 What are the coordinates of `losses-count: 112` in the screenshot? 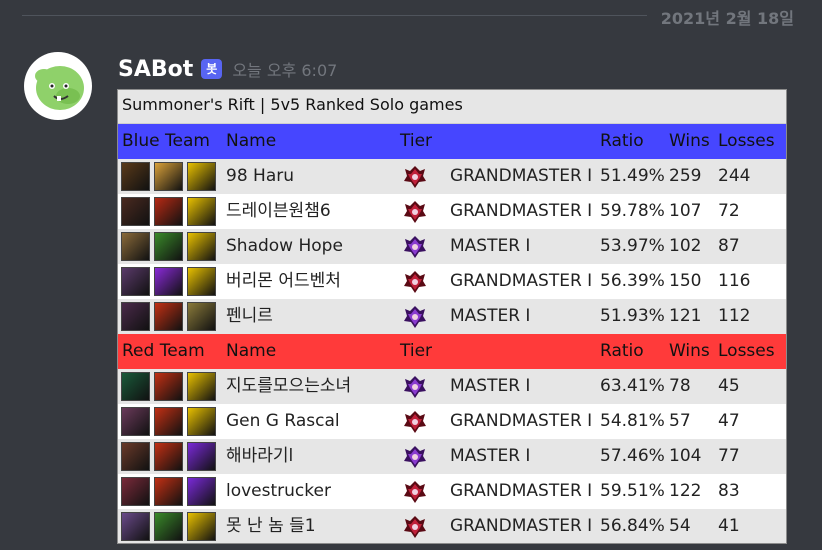 It's located at (734, 316).